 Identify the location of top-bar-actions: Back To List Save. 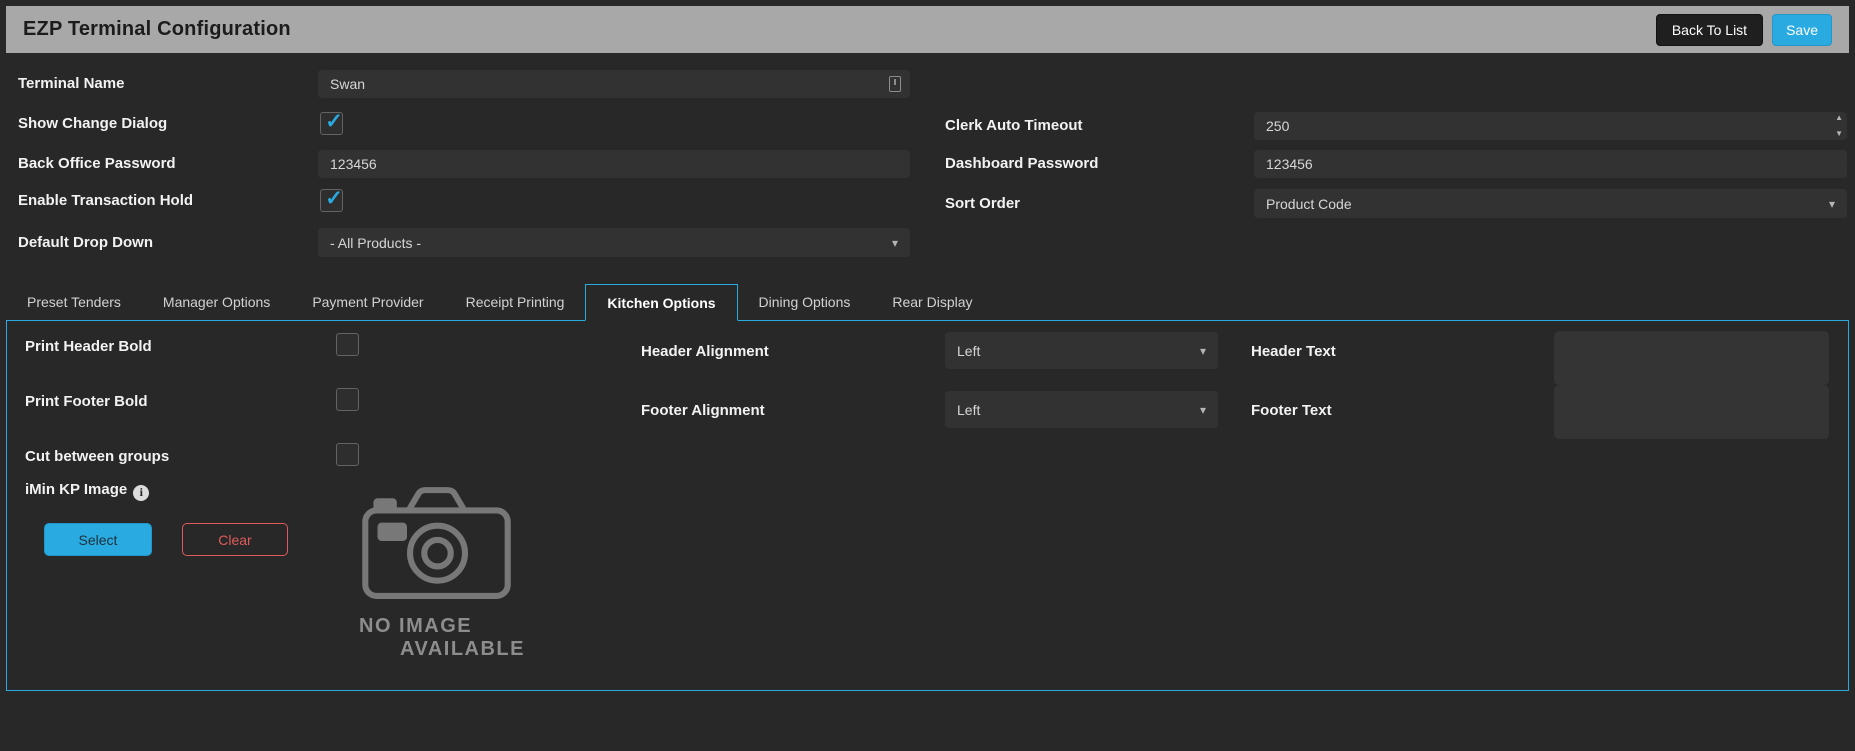
(1743, 29).